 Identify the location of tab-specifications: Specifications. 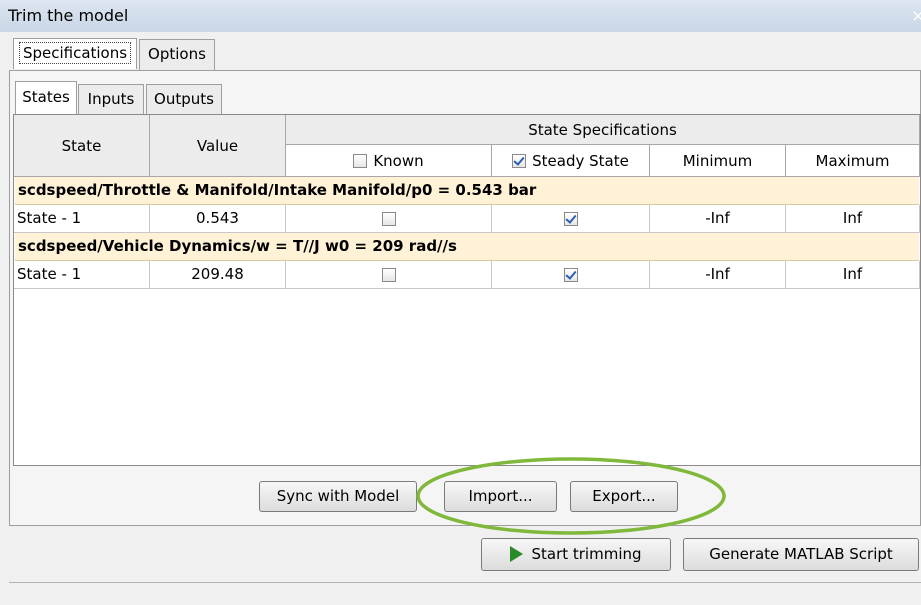
(75, 53).